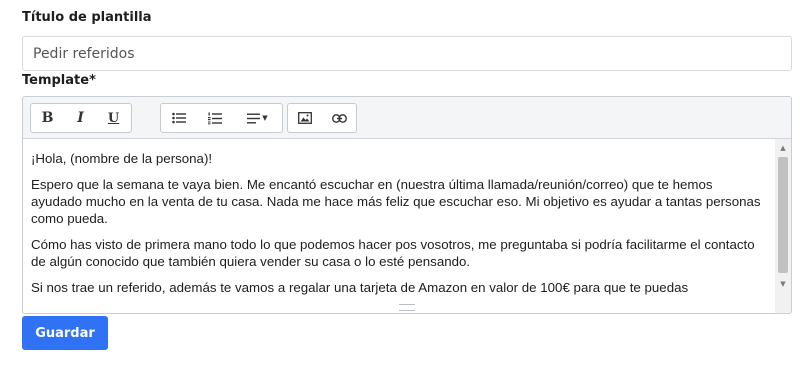  I want to click on scroll-up-icon: ▲, so click(783, 148).